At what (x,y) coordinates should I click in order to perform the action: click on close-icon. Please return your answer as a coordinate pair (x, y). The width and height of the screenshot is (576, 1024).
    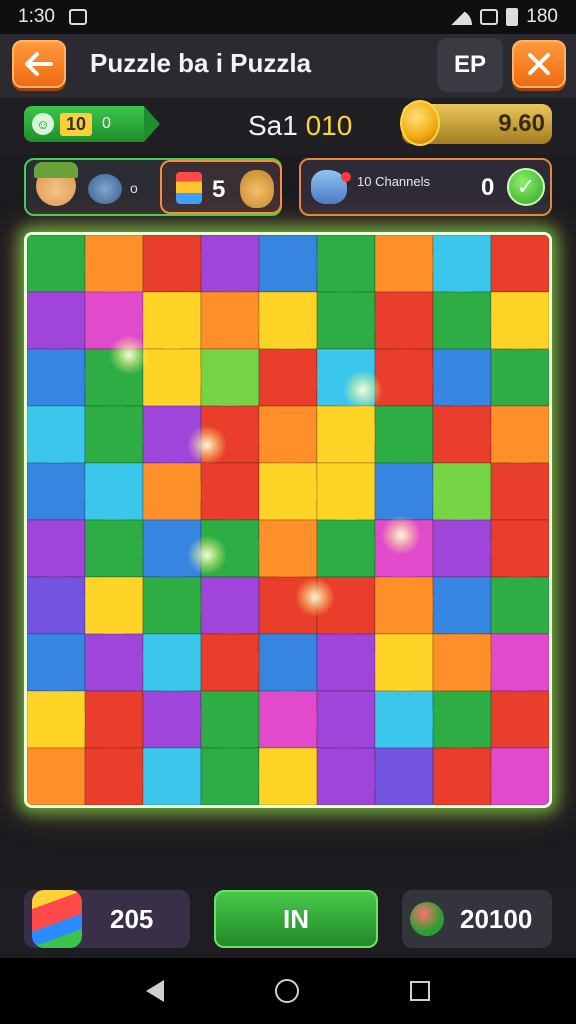
    Looking at the image, I should click on (539, 64).